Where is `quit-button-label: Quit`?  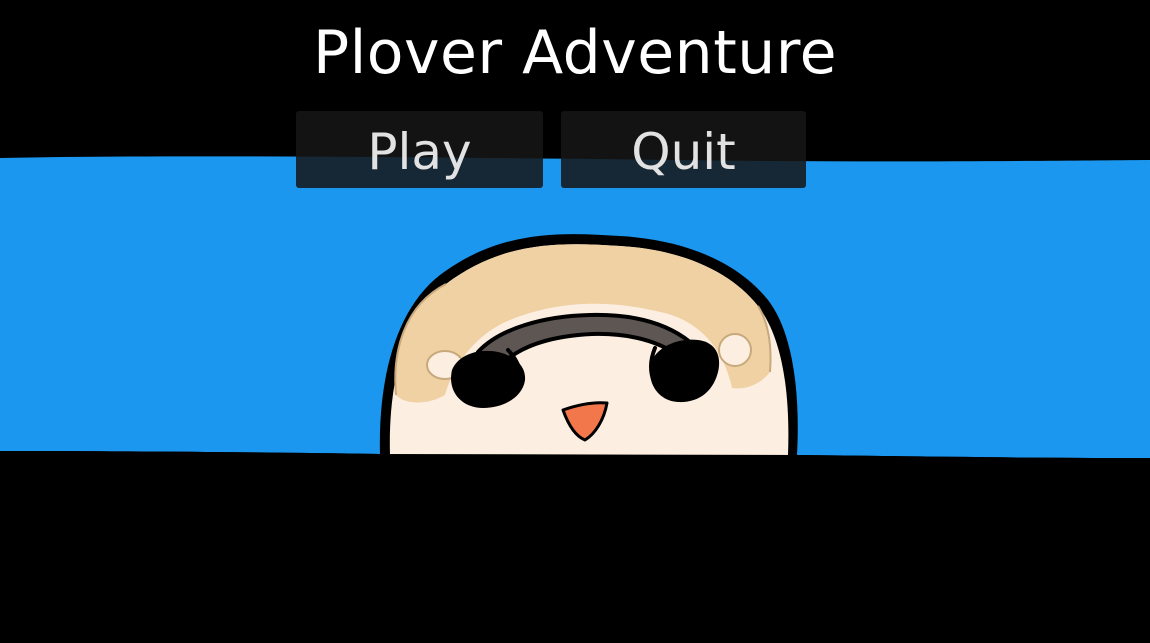
quit-button-label: Quit is located at coordinates (683, 151).